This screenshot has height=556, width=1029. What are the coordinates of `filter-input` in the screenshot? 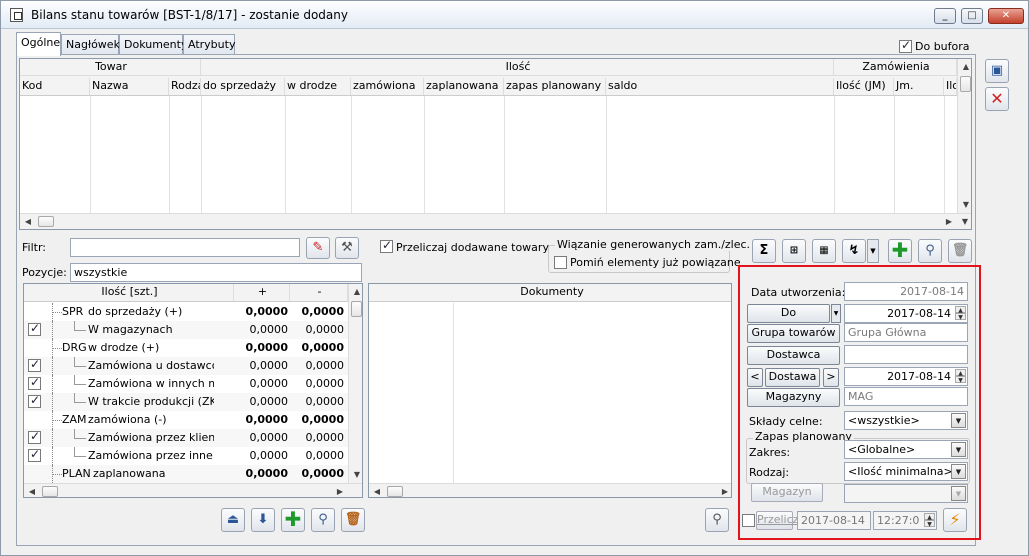 It's located at (185, 247).